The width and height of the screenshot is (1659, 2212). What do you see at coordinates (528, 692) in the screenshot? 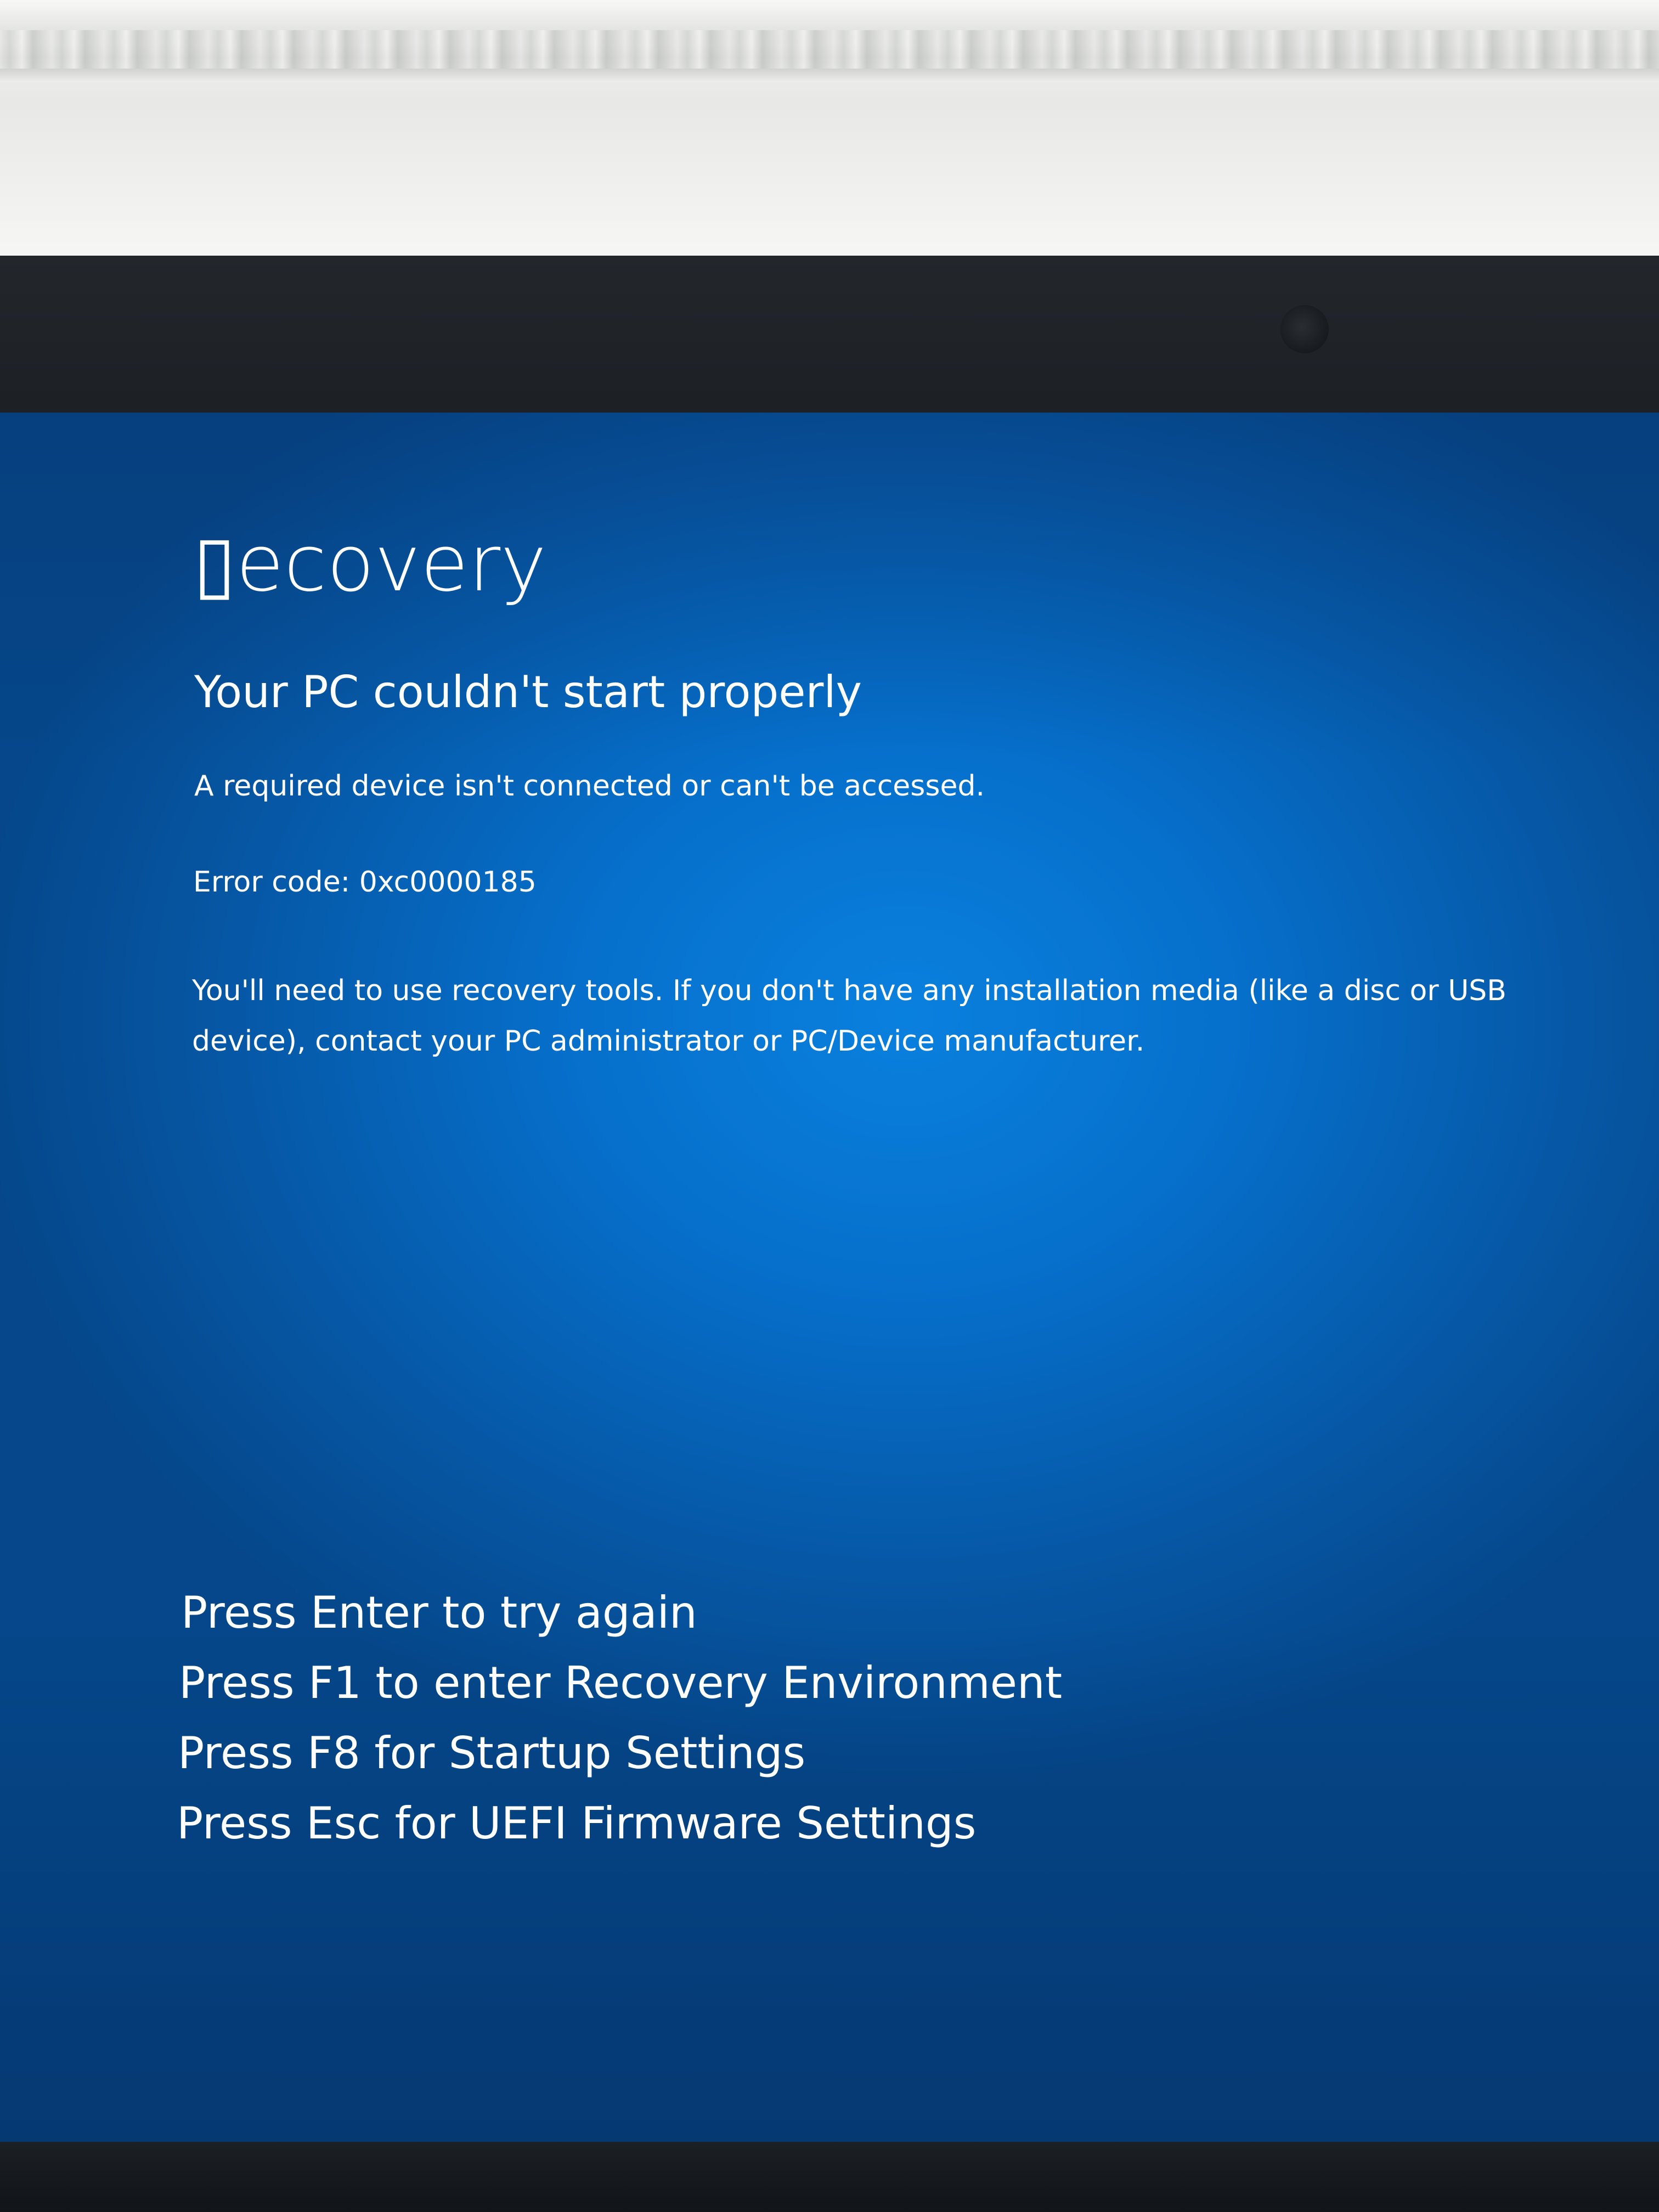
I see `error-heading: Your PC couldn't start properly` at bounding box center [528, 692].